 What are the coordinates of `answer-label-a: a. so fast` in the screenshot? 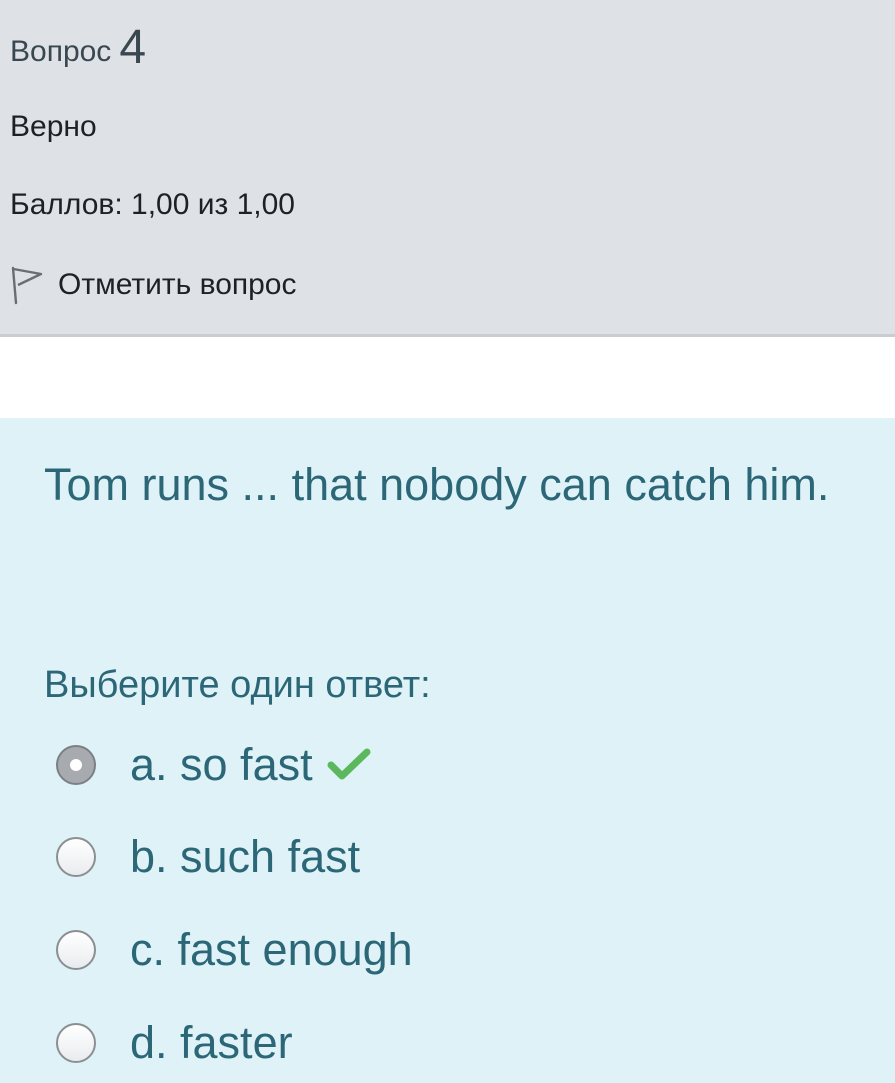 It's located at (221, 764).